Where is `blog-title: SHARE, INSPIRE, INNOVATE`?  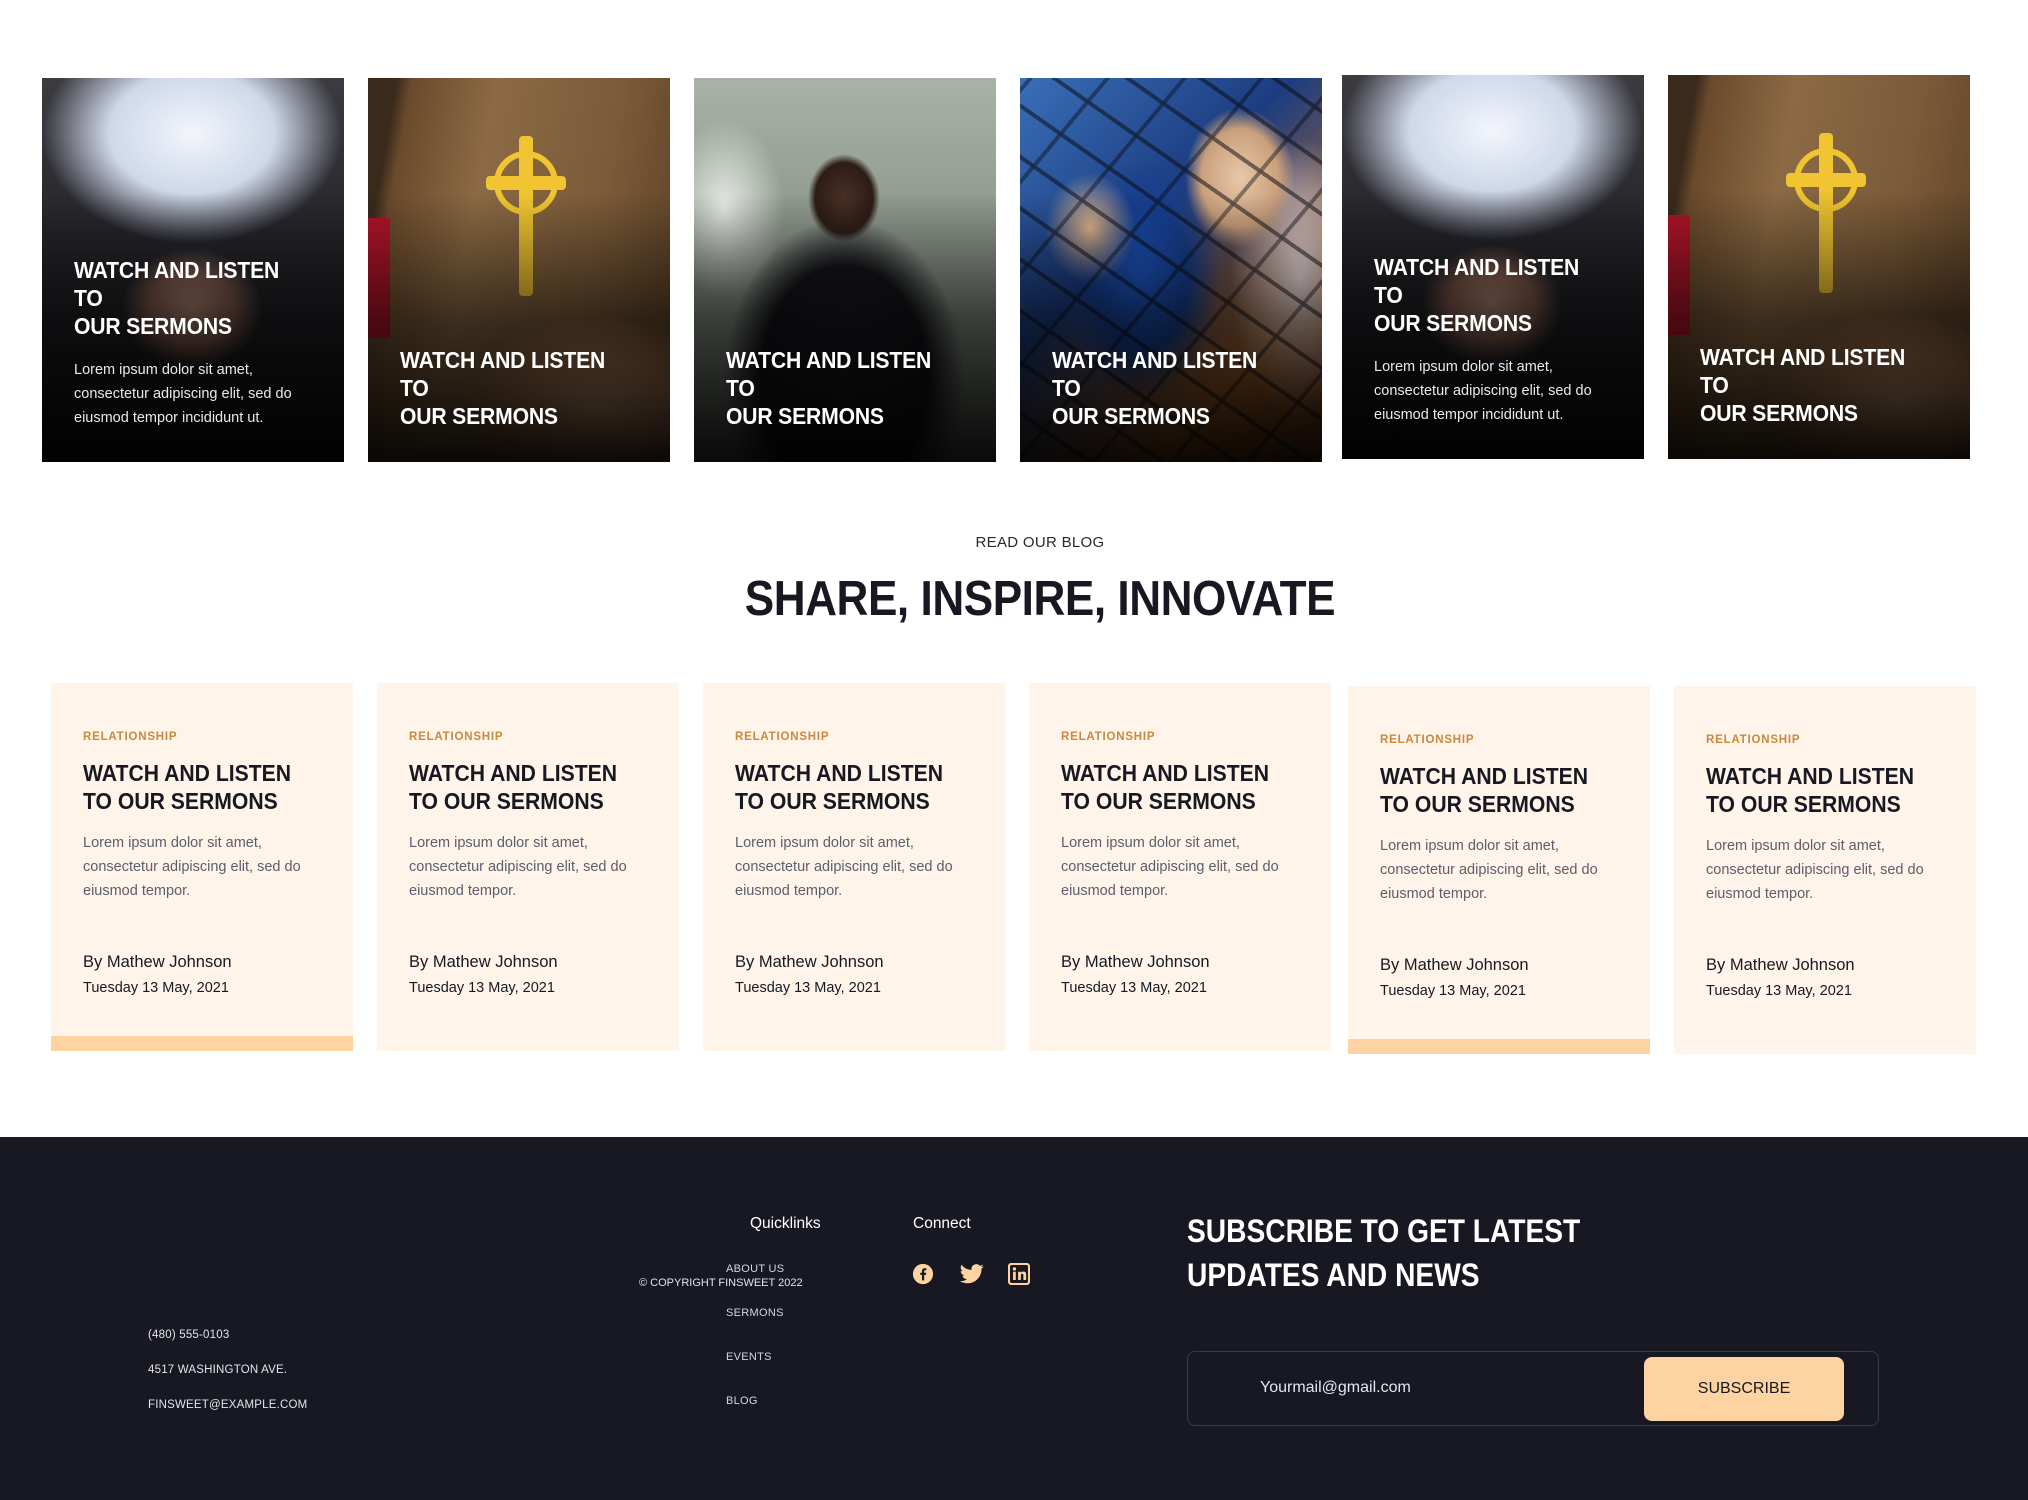
blog-title: SHARE, INSPIRE, INNOVATE is located at coordinates (1040, 599).